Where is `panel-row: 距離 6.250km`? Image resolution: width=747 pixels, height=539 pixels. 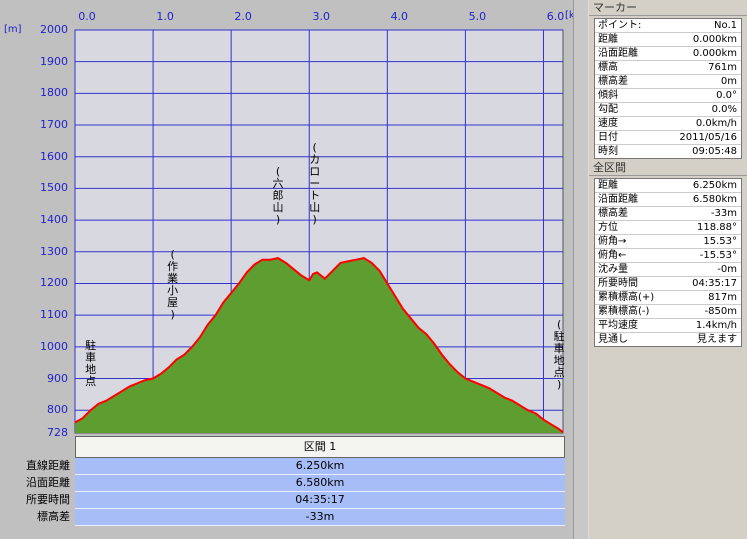 panel-row: 距離 6.250km is located at coordinates (668, 186).